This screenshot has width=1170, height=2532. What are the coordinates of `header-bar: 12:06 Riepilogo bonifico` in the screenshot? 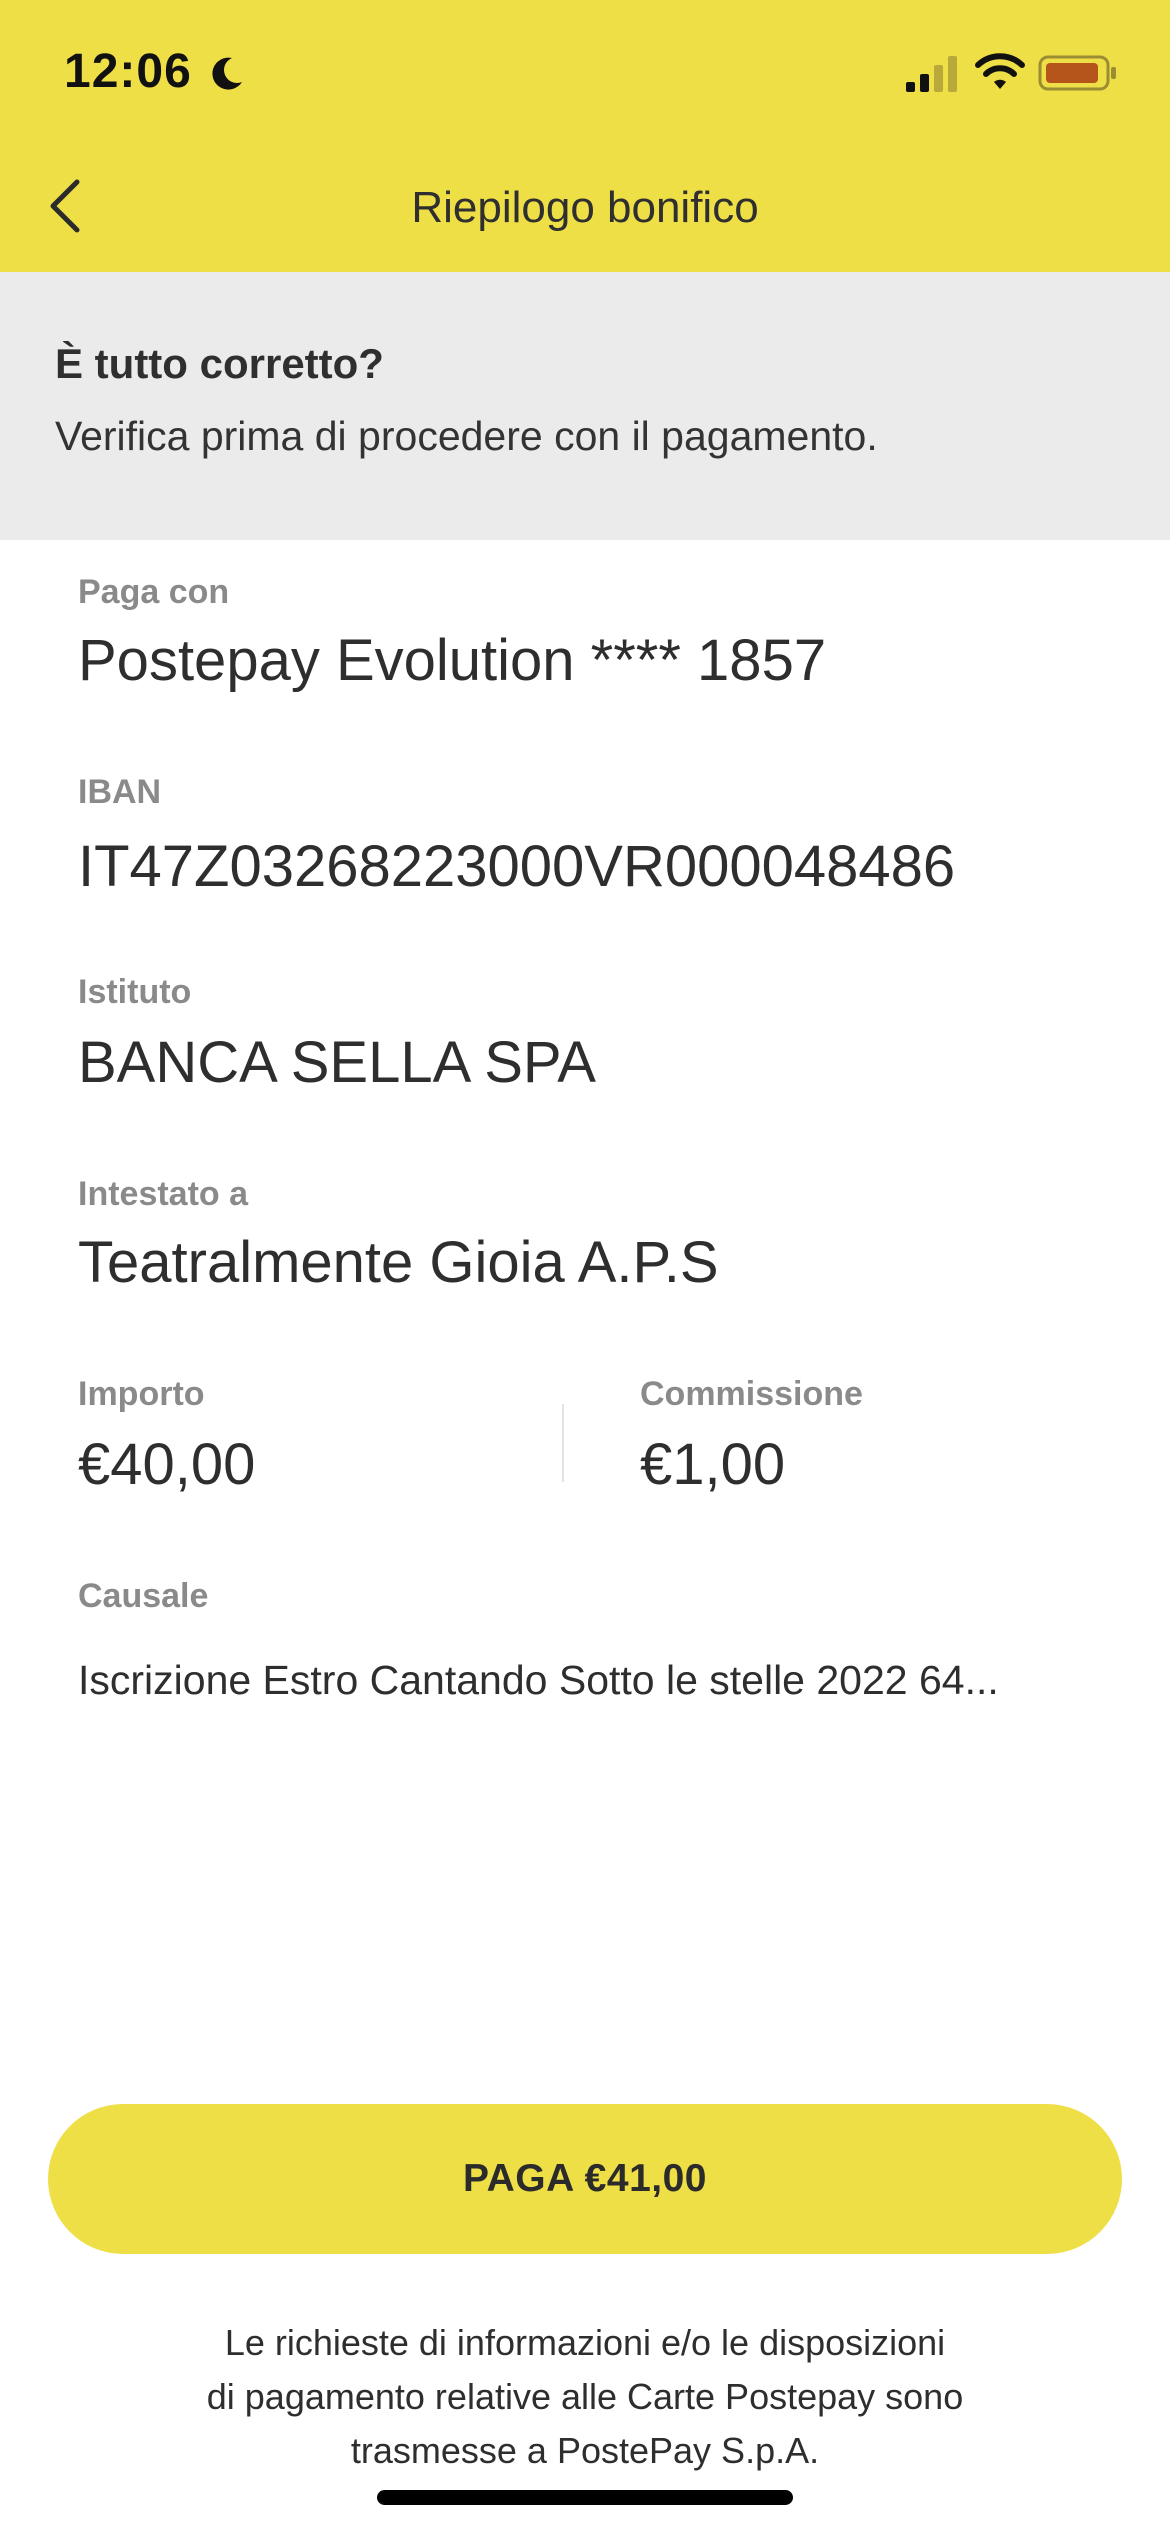 It's located at (585, 136).